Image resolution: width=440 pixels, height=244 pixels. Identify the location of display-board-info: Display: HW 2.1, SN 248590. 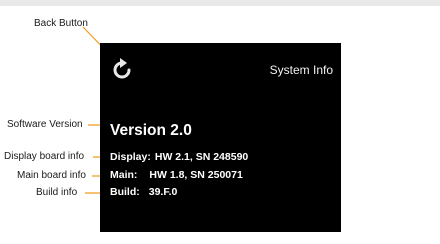
(179, 157).